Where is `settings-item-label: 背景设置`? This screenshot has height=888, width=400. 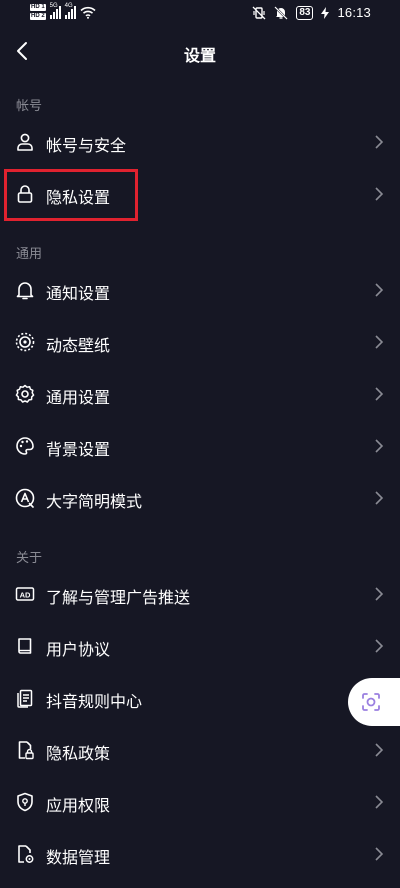
settings-item-label: 背景设置 is located at coordinates (78, 449).